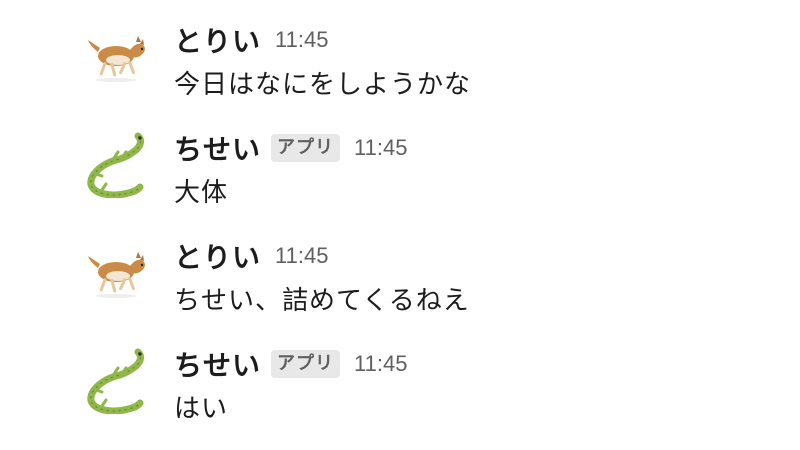 This screenshot has height=450, width=800. Describe the element at coordinates (201, 193) in the screenshot. I see `message-text: 大体` at that location.